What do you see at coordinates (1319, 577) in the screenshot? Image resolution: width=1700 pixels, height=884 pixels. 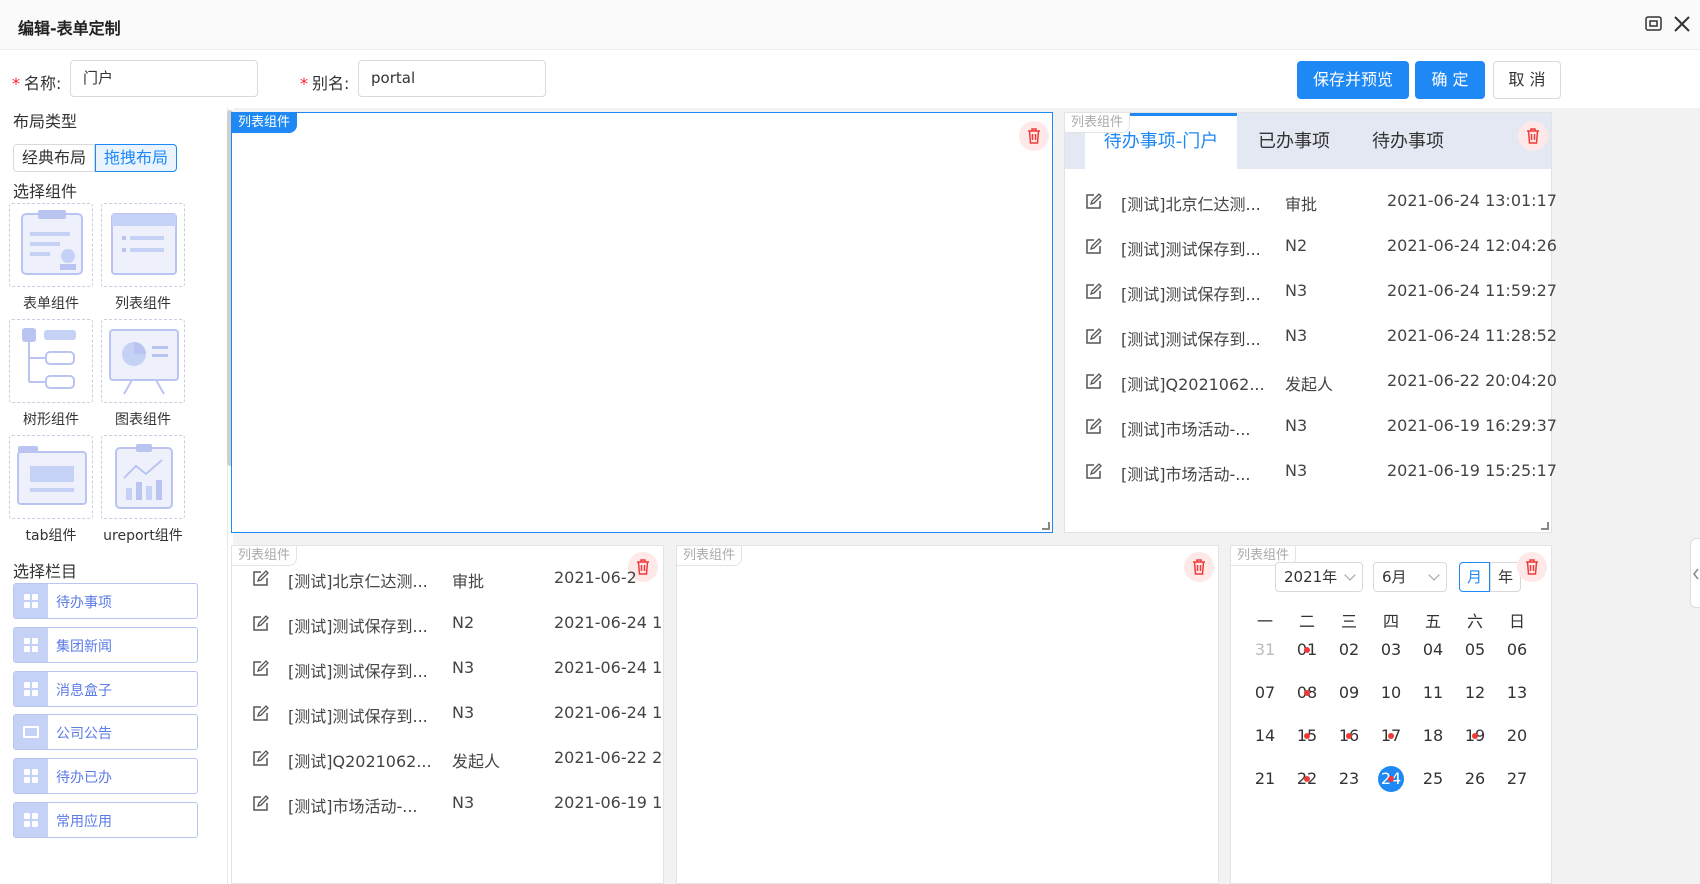 I see `year-select: 2021年` at bounding box center [1319, 577].